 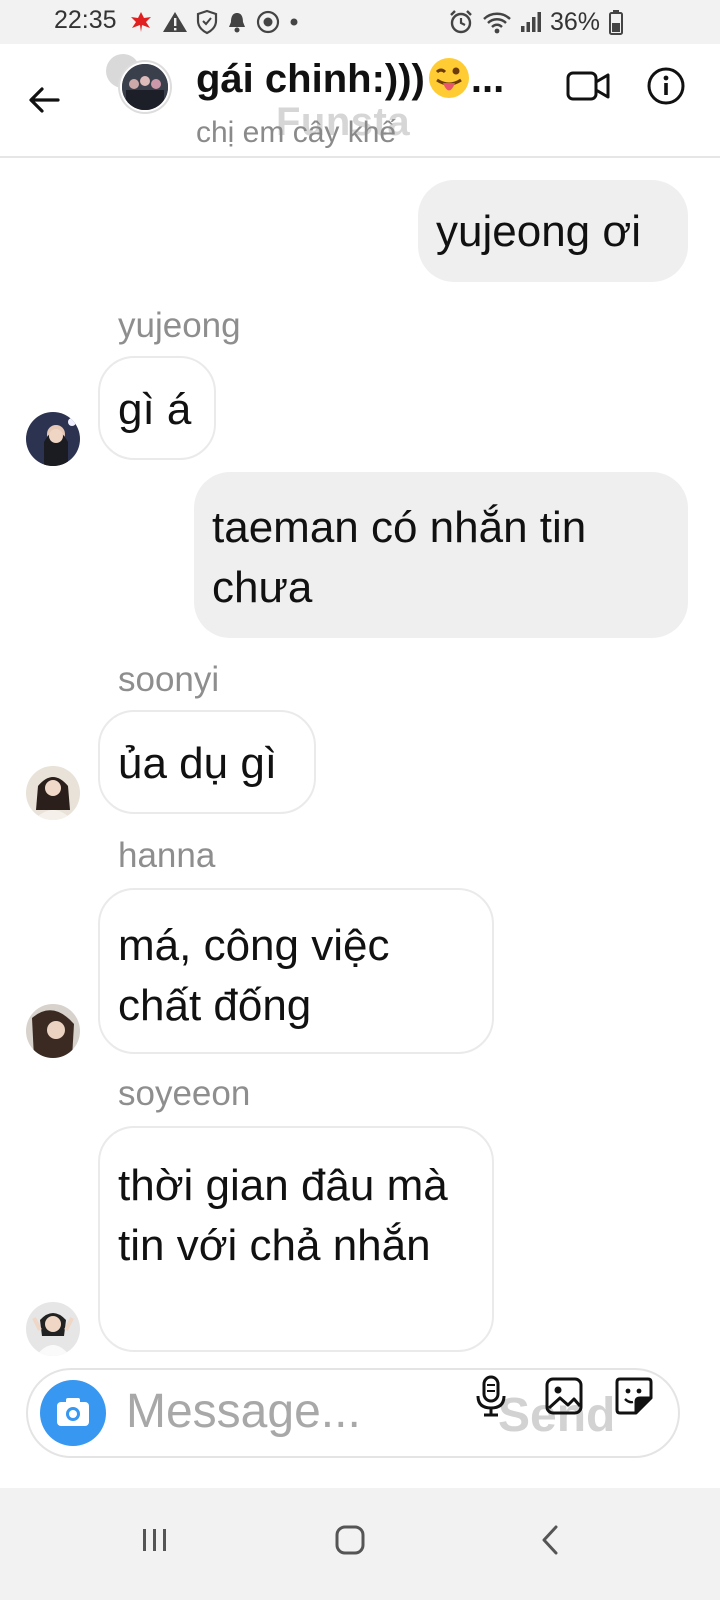 I want to click on sender-name: yujeong, so click(x=179, y=325).